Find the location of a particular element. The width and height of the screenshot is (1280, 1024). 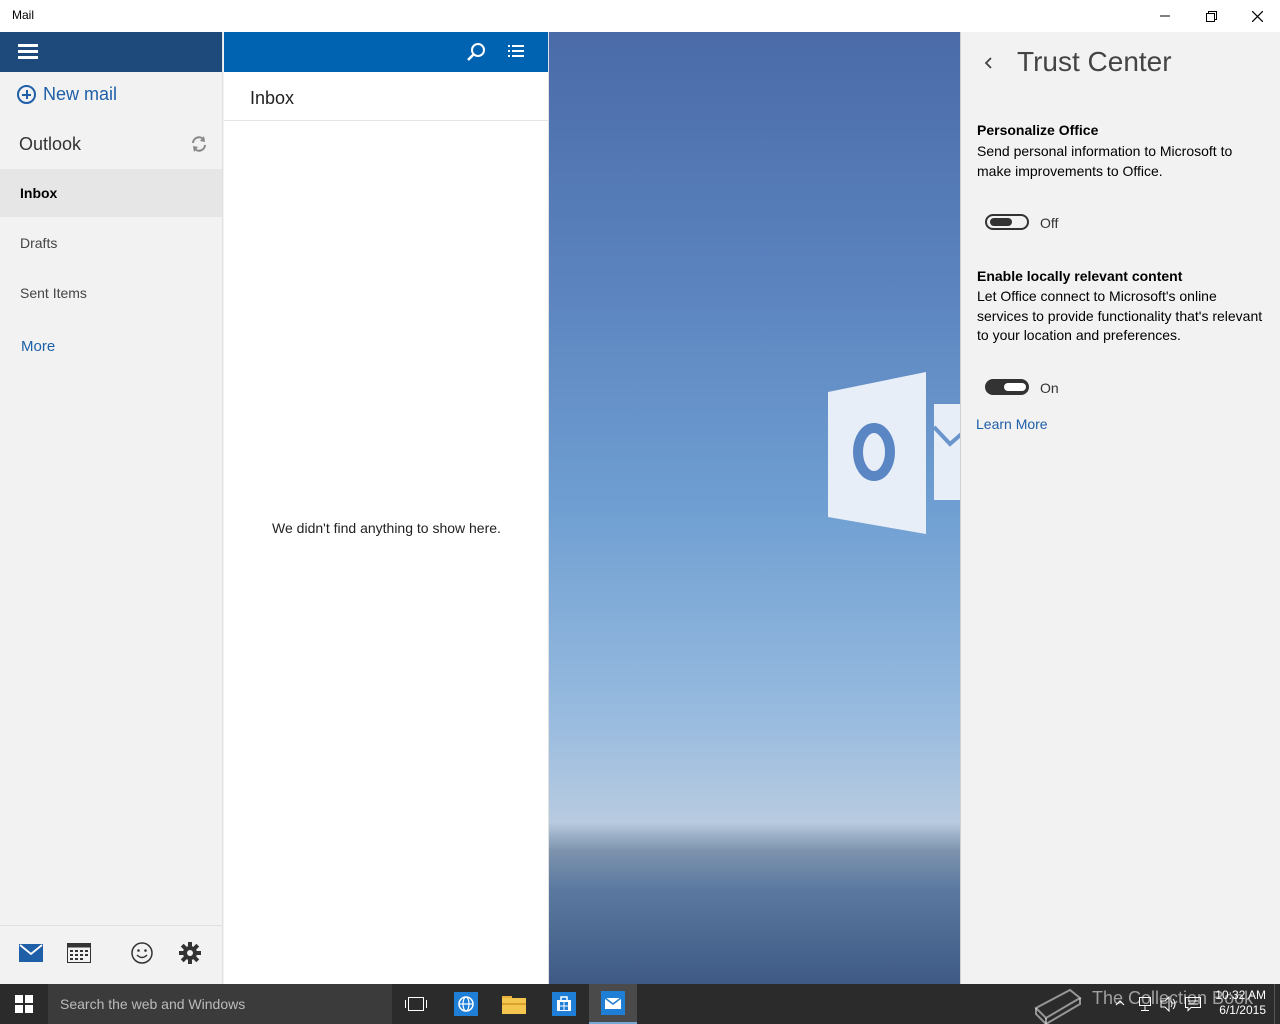

more-folders-link: More is located at coordinates (38, 346).